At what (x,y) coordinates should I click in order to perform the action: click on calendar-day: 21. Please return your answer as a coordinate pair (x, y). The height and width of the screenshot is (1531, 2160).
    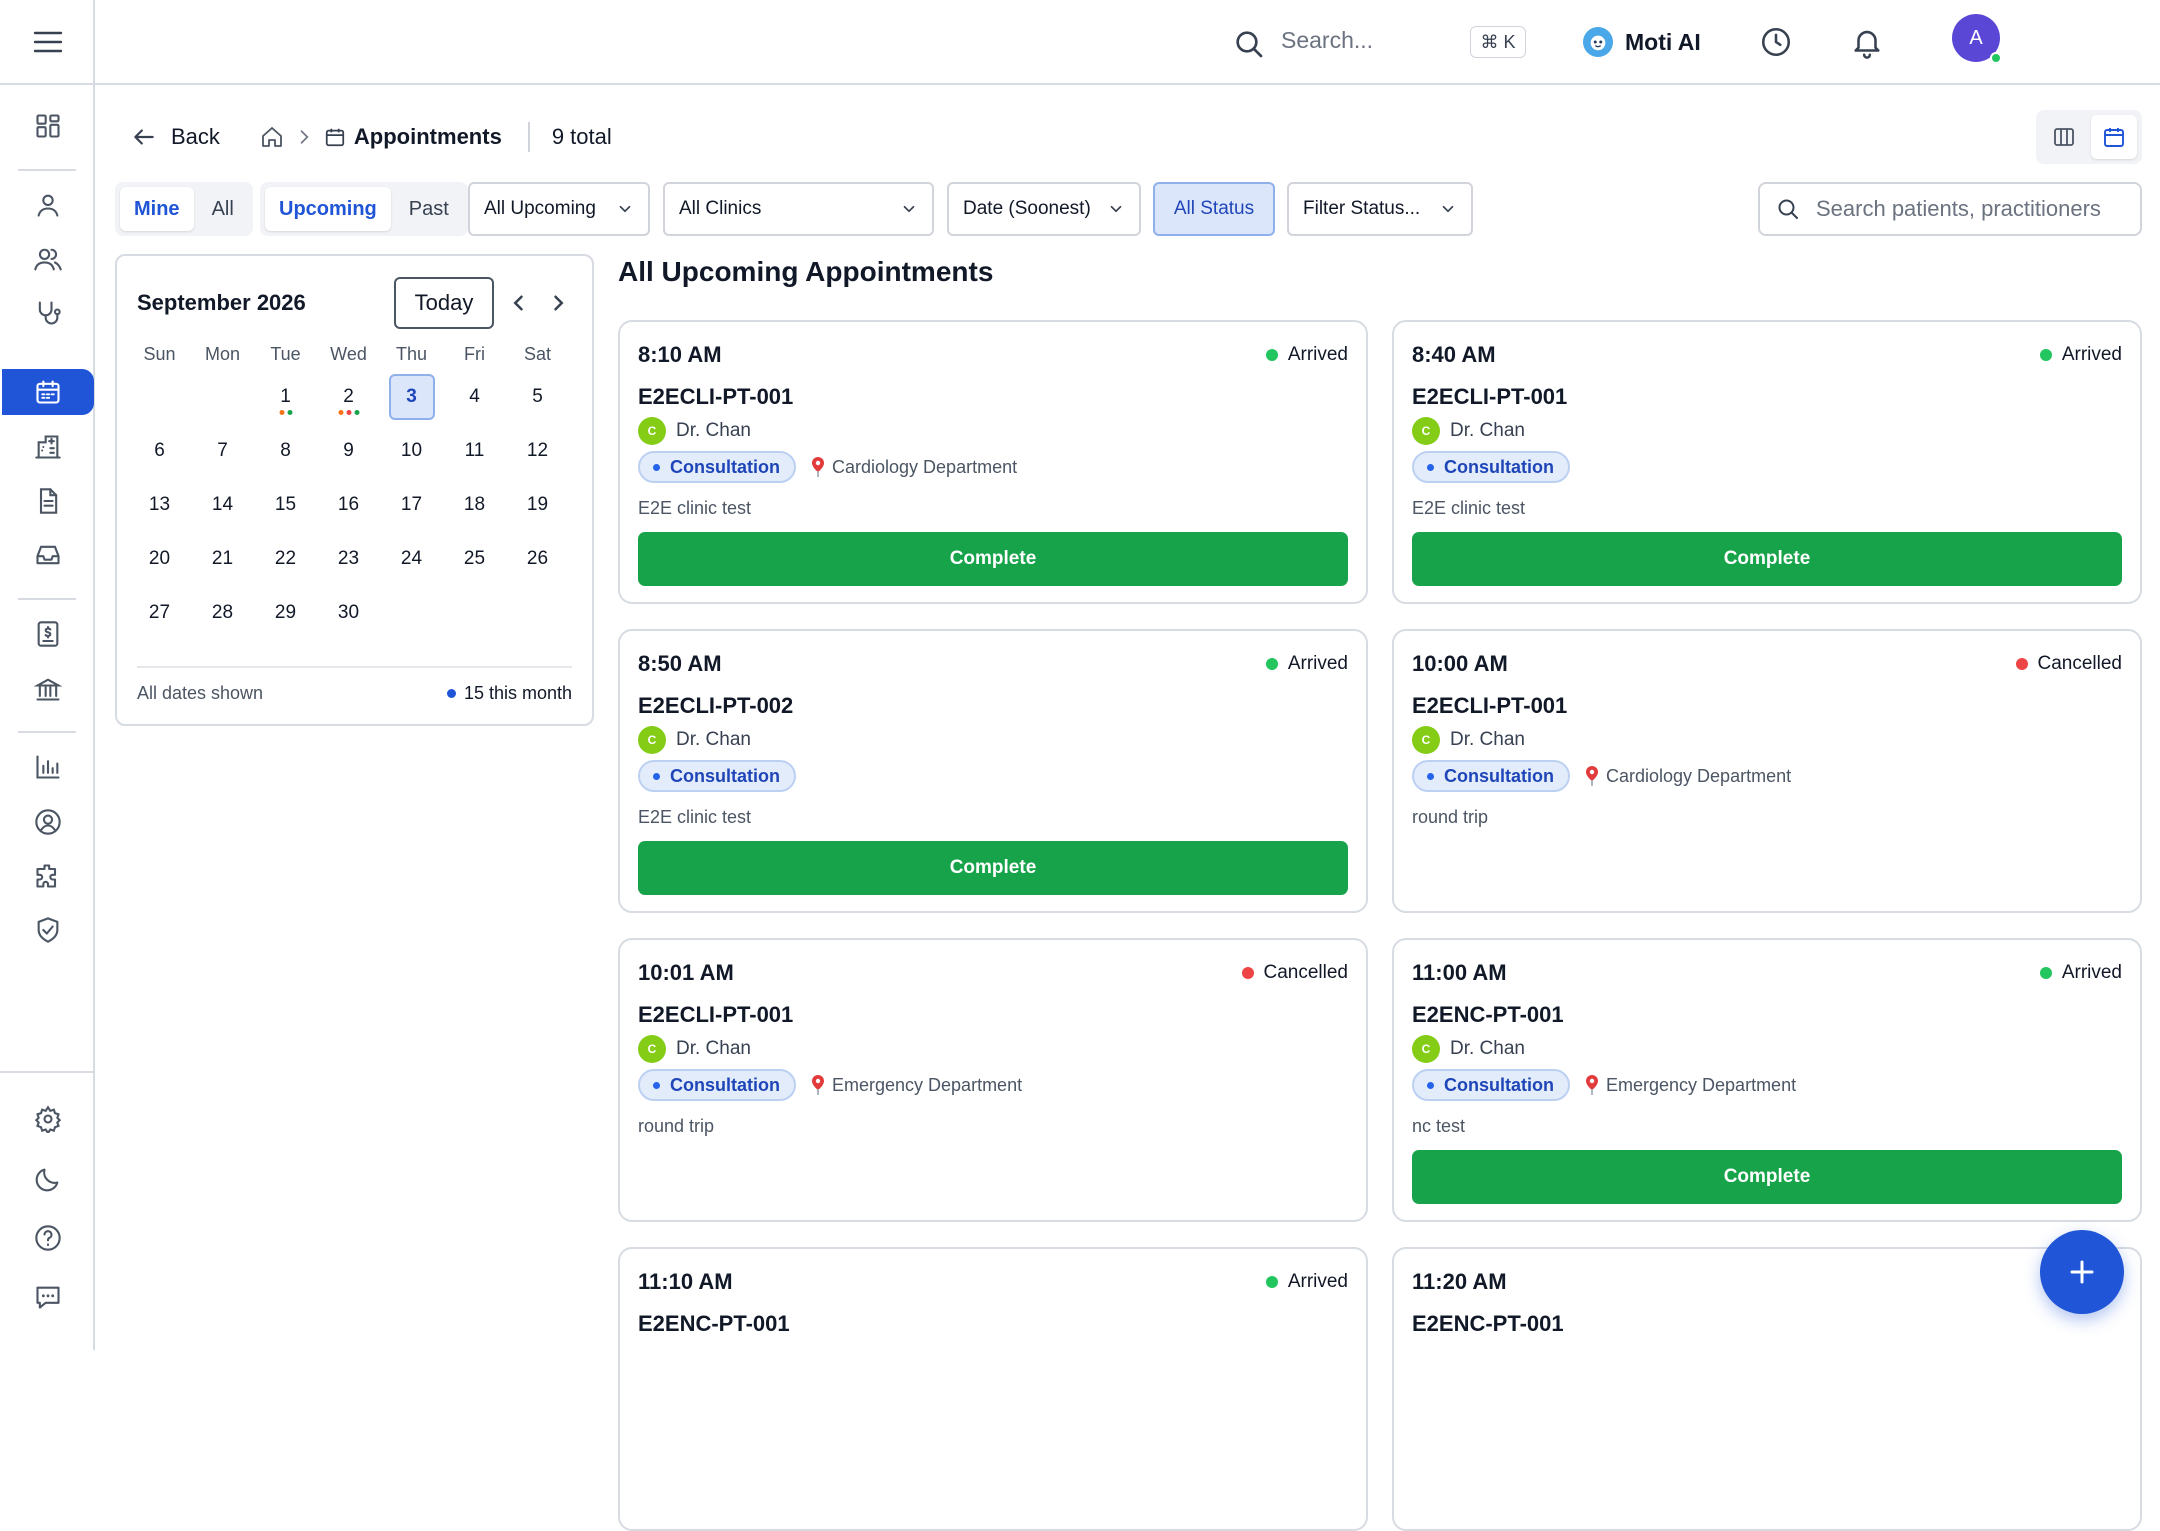
    Looking at the image, I should click on (222, 559).